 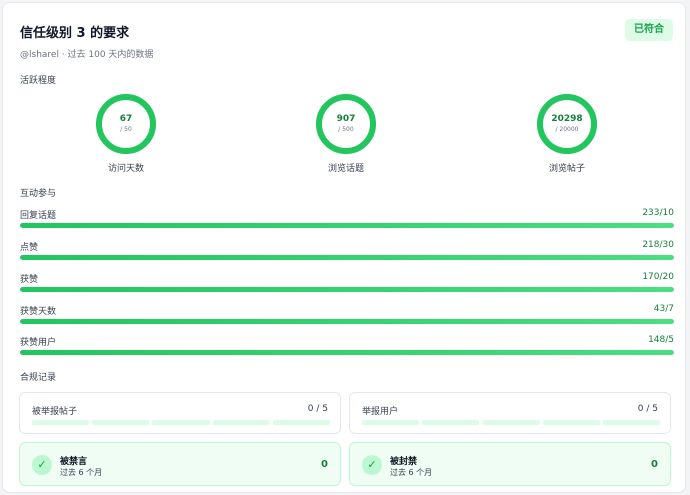 I want to click on ring-value: 20298, so click(x=567, y=119).